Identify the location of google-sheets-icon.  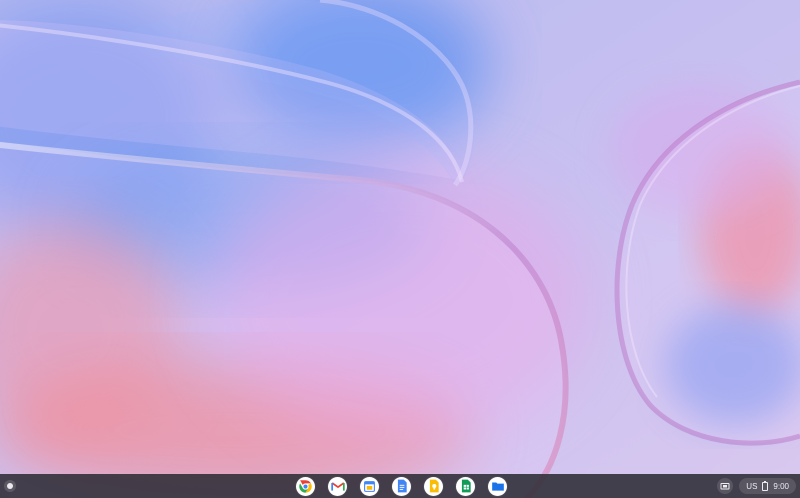
(465, 486).